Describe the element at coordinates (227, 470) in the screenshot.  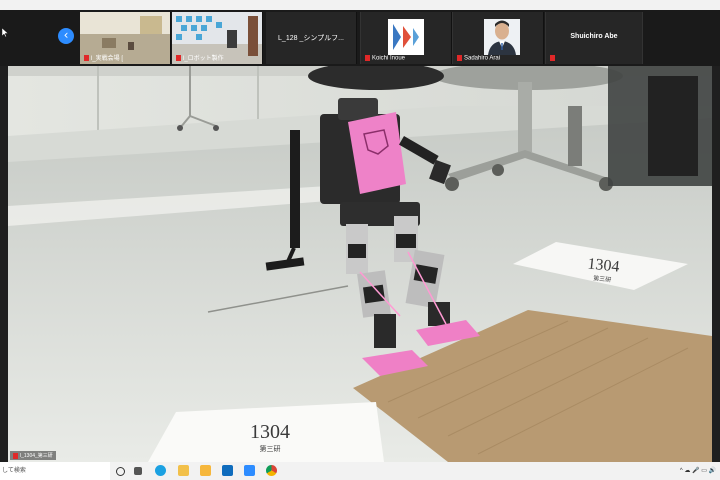
I see `mail-icon` at that location.